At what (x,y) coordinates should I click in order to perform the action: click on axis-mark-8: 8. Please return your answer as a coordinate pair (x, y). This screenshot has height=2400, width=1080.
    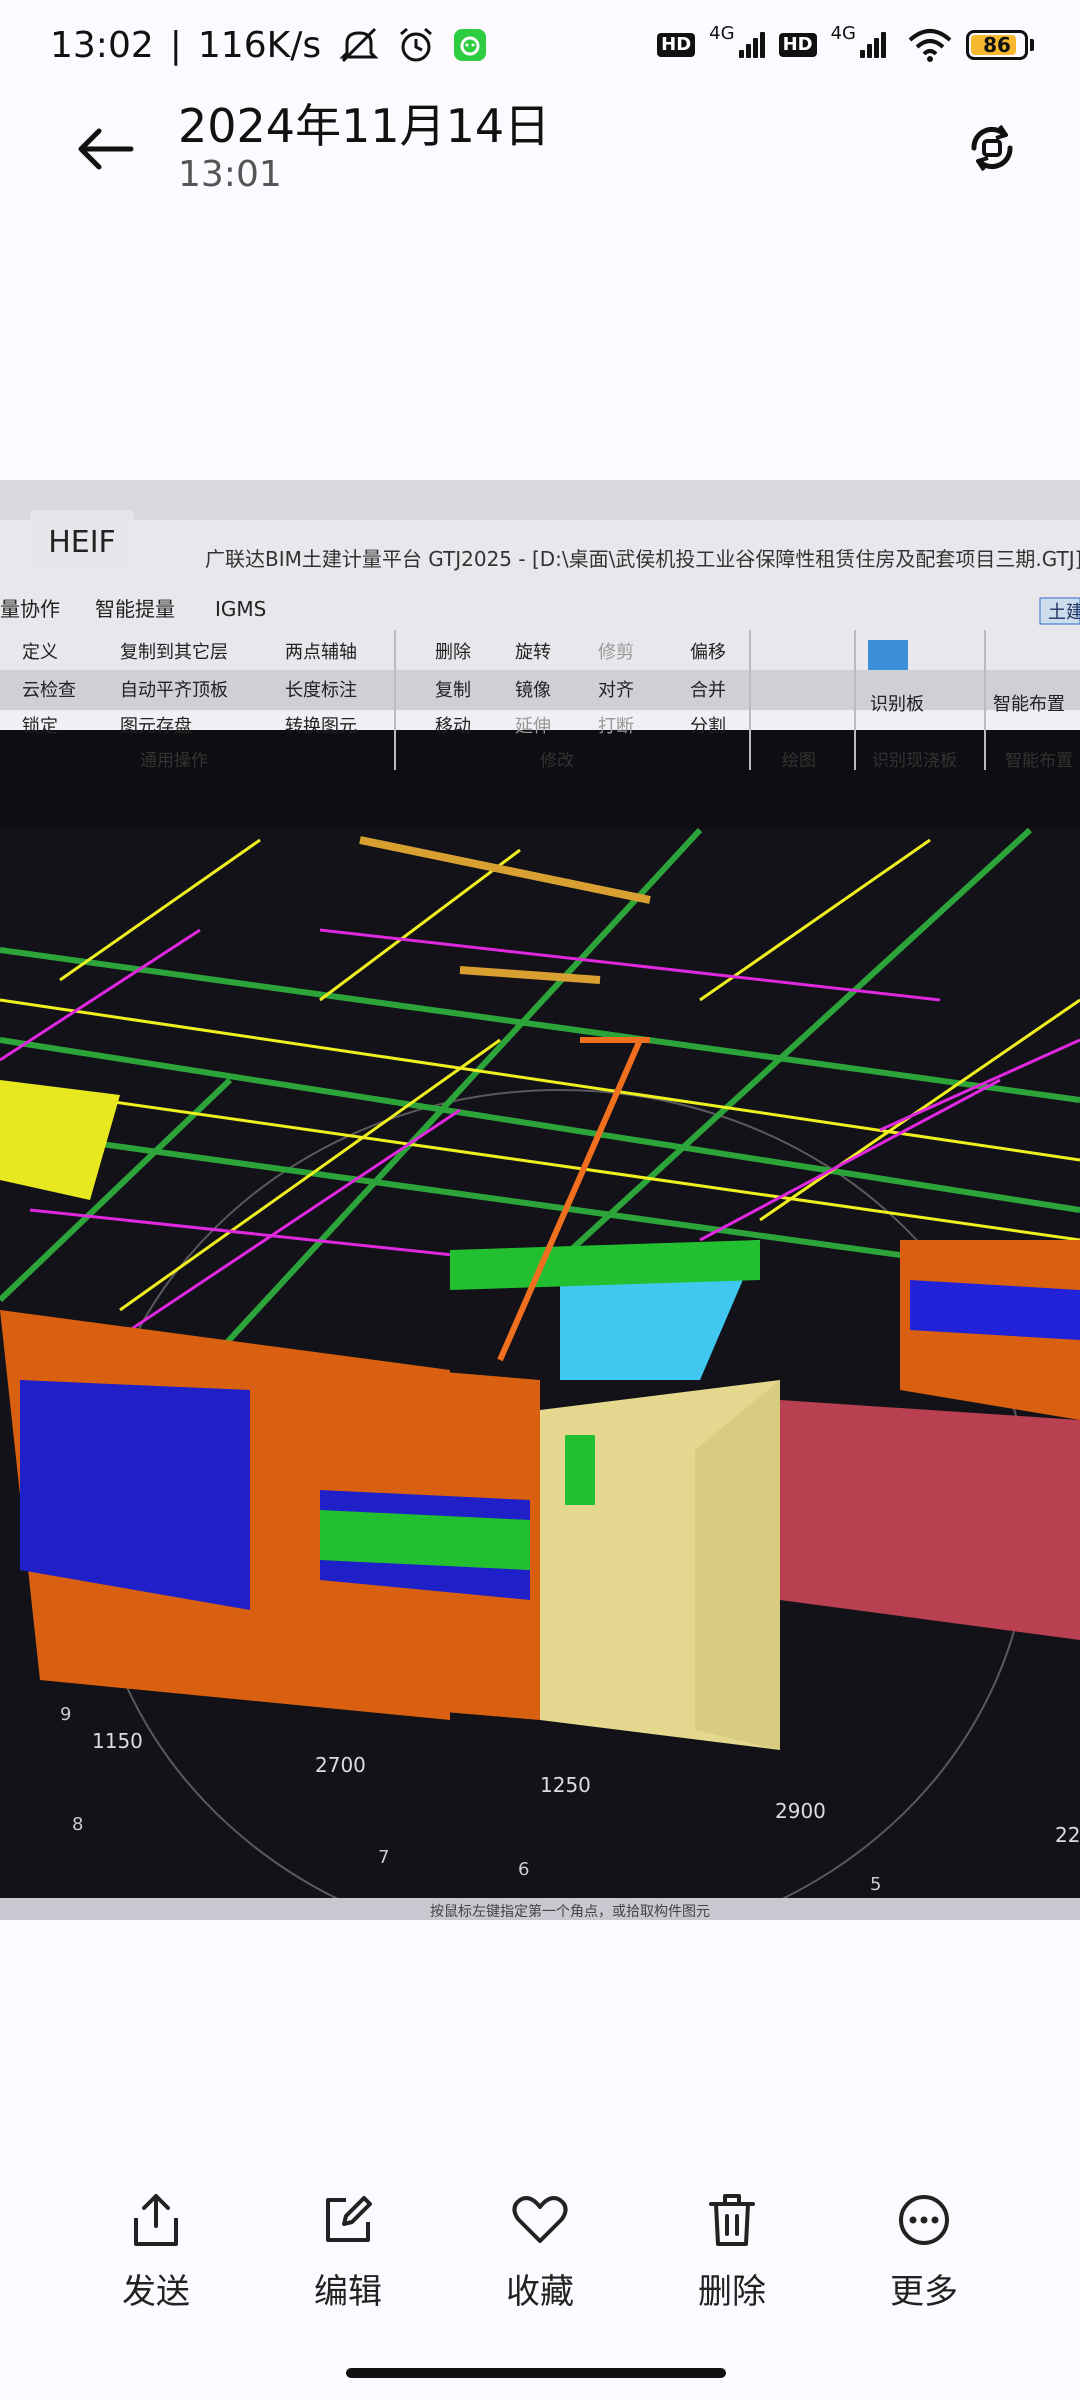
    Looking at the image, I should click on (77, 1824).